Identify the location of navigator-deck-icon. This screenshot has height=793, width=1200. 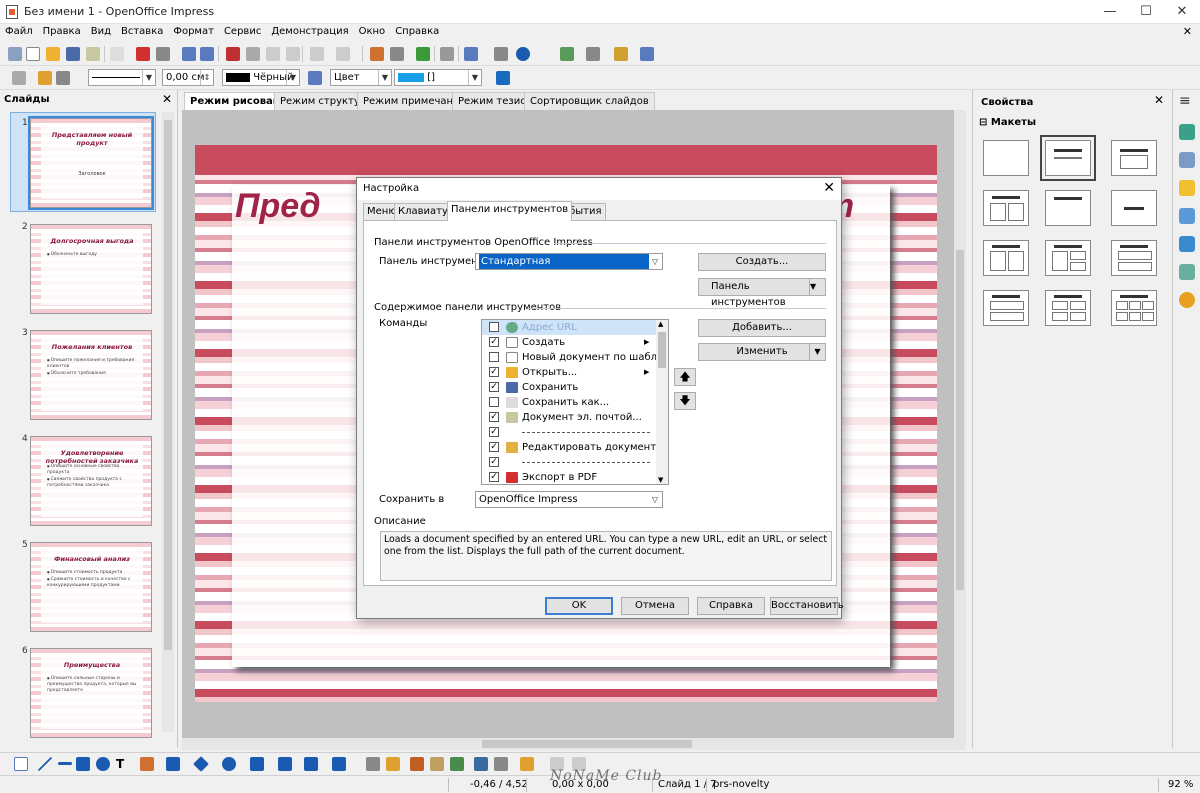
(1187, 300).